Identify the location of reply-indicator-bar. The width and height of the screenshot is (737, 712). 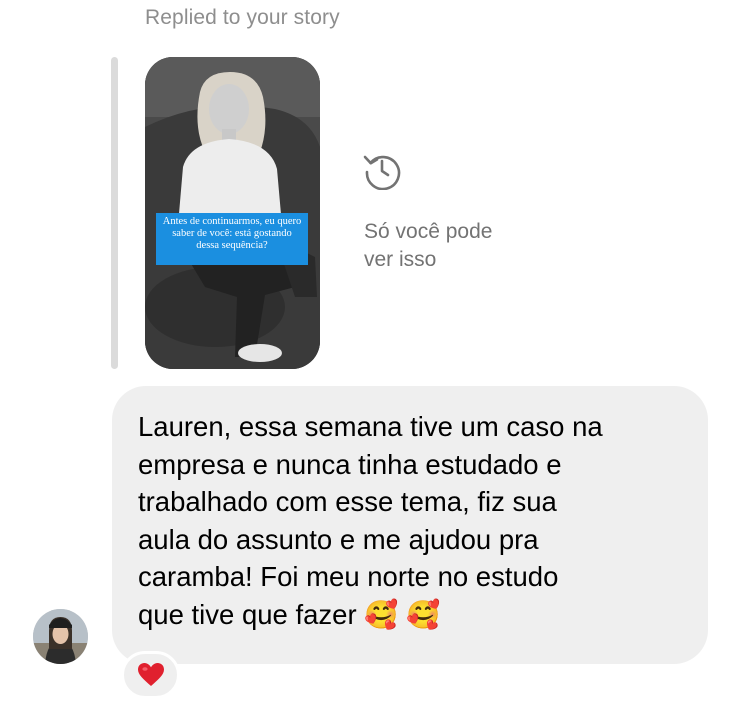
(114, 213).